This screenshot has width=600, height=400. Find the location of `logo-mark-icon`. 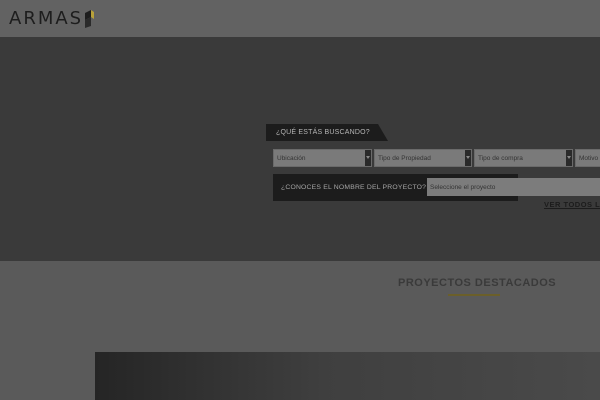

logo-mark-icon is located at coordinates (90, 19).